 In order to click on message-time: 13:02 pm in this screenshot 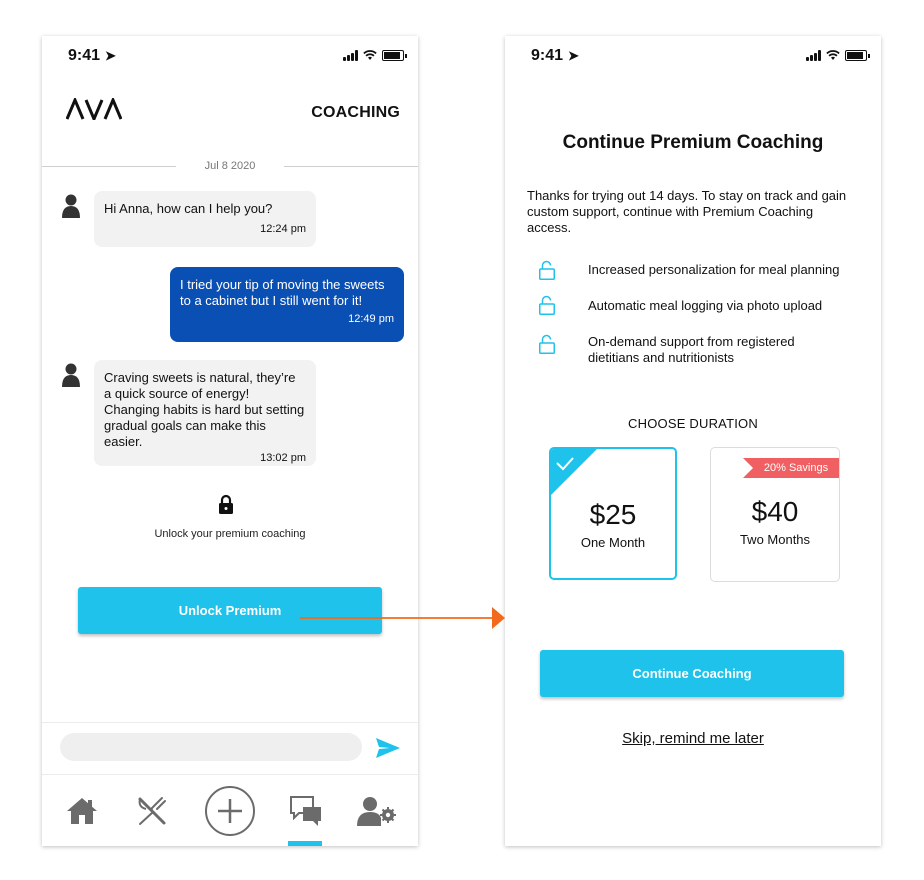, I will do `click(283, 458)`.